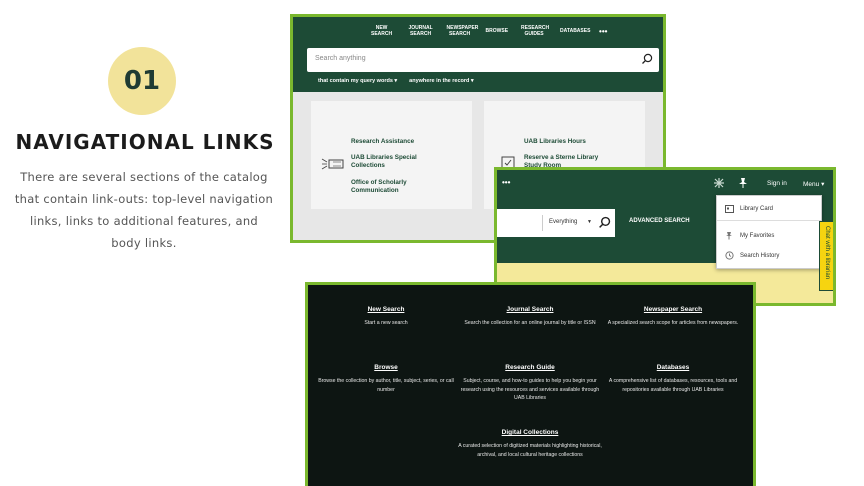 The image size is (864, 486). I want to click on link-special-collections: UAB Libraries Special Collections, so click(401, 162).